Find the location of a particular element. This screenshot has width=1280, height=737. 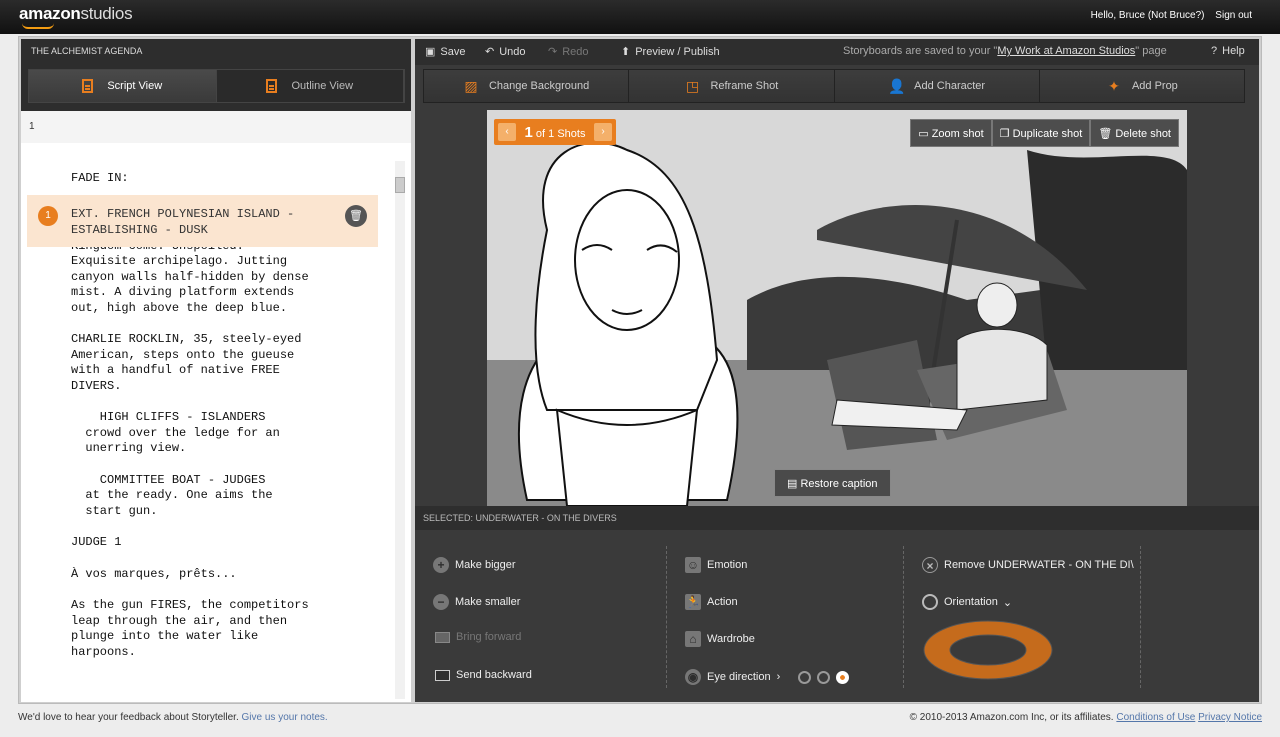

help-button: ? Help is located at coordinates (1228, 51).